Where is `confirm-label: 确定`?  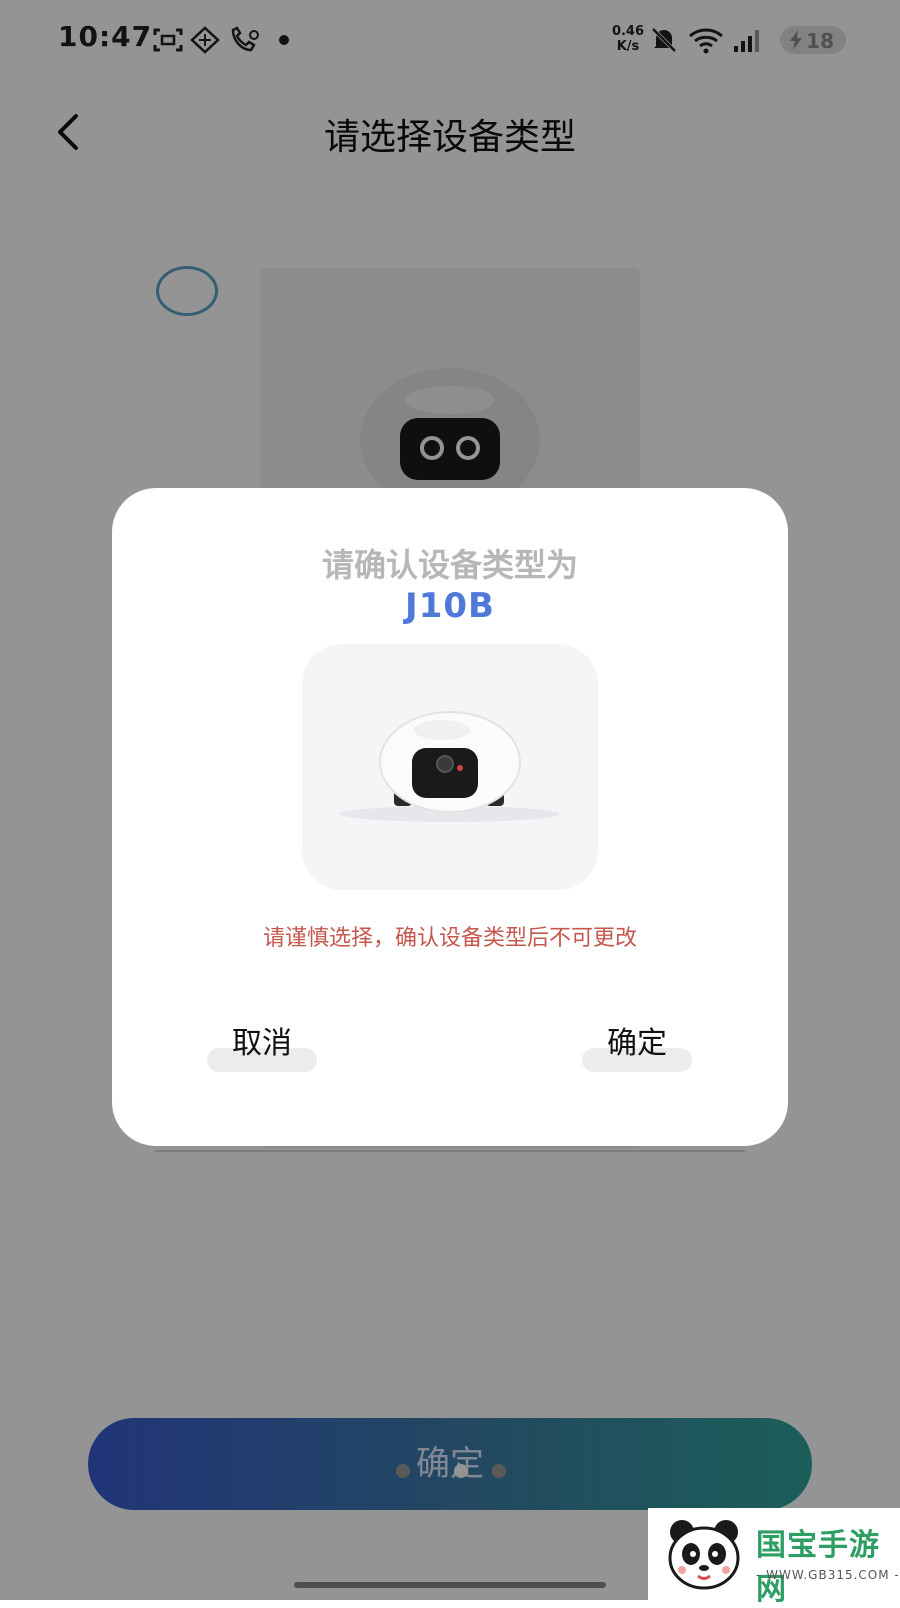
confirm-label: 确定 is located at coordinates (637, 1043).